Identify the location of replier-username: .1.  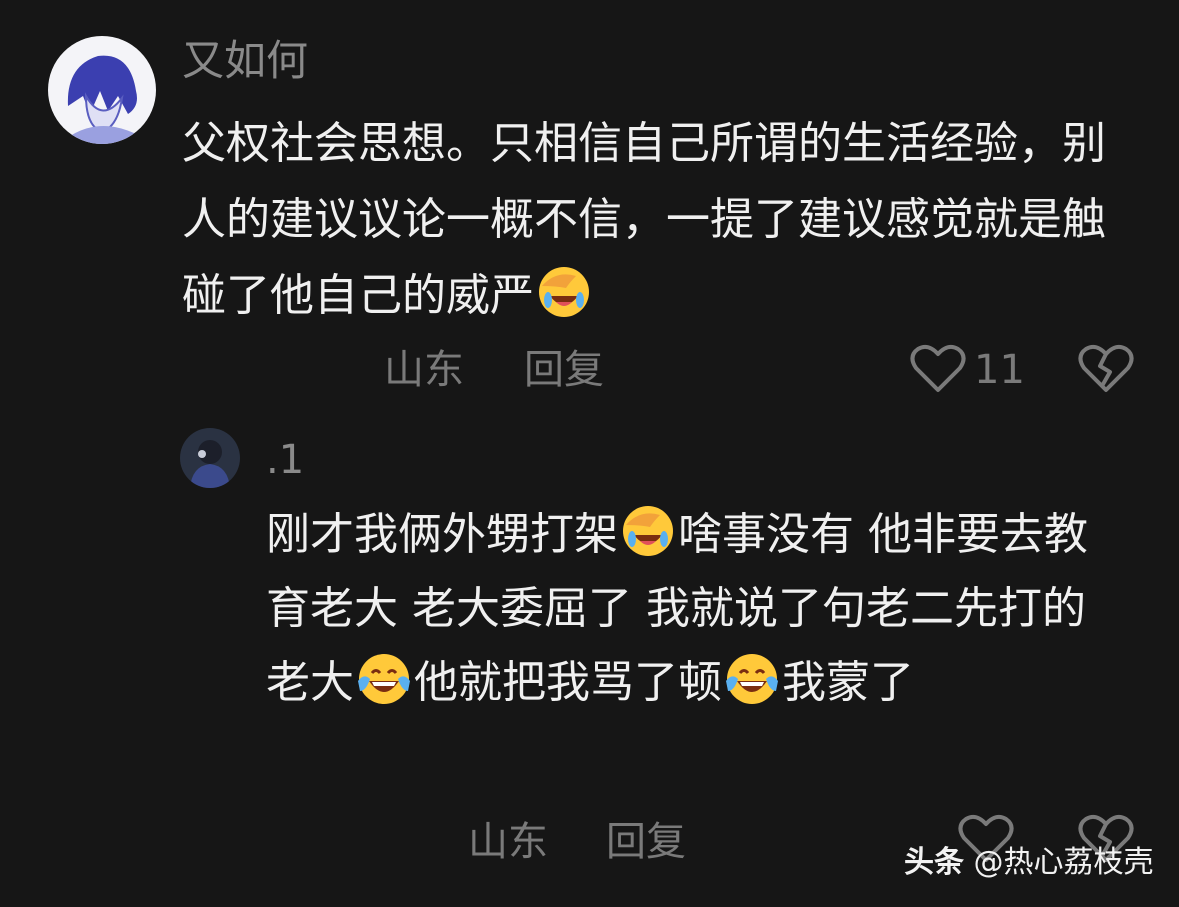
(285, 460).